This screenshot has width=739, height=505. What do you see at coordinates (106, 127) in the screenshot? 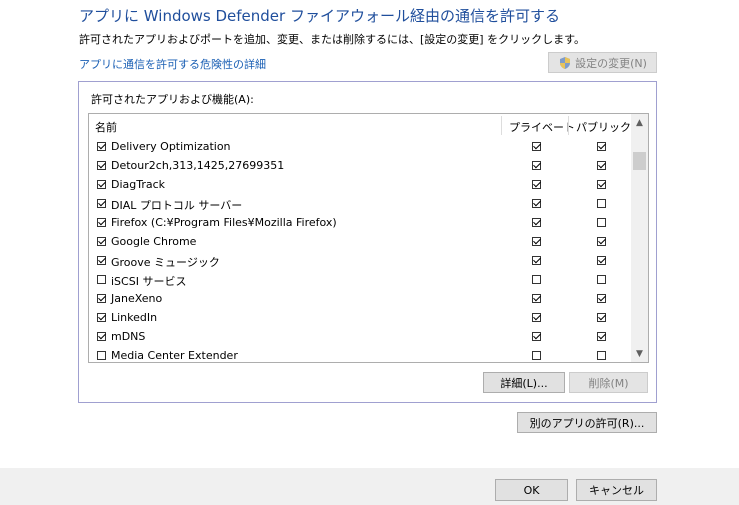
I see `column-header-name: 名前` at bounding box center [106, 127].